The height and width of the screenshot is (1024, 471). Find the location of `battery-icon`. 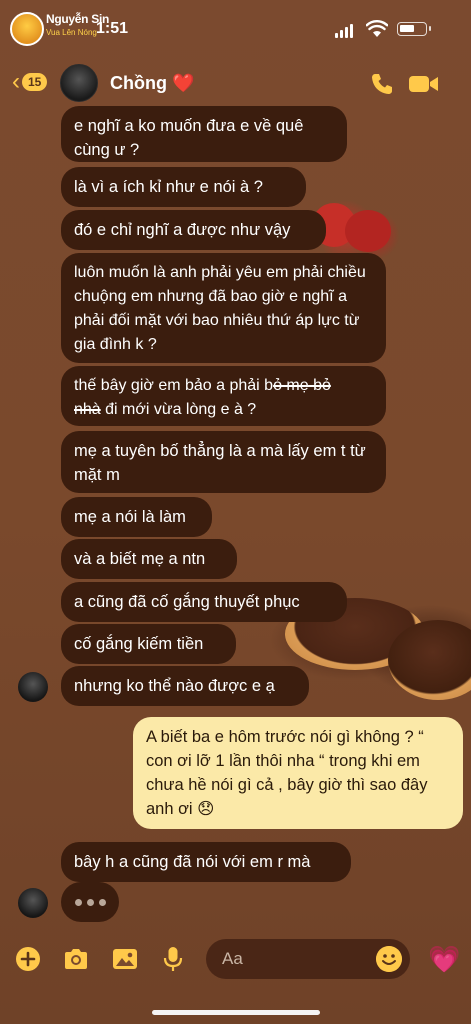

battery-icon is located at coordinates (414, 29).